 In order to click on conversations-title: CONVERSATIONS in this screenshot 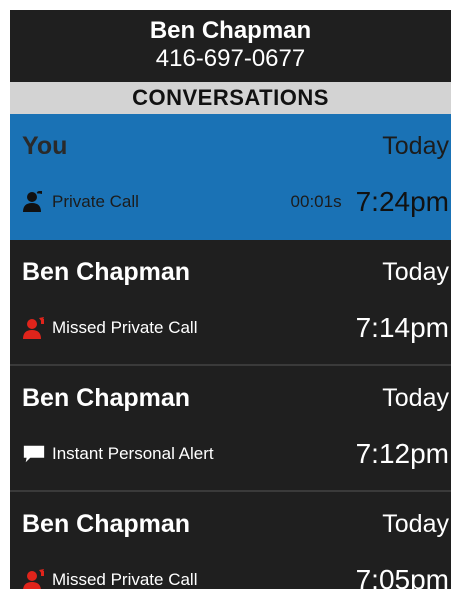, I will do `click(230, 98)`.